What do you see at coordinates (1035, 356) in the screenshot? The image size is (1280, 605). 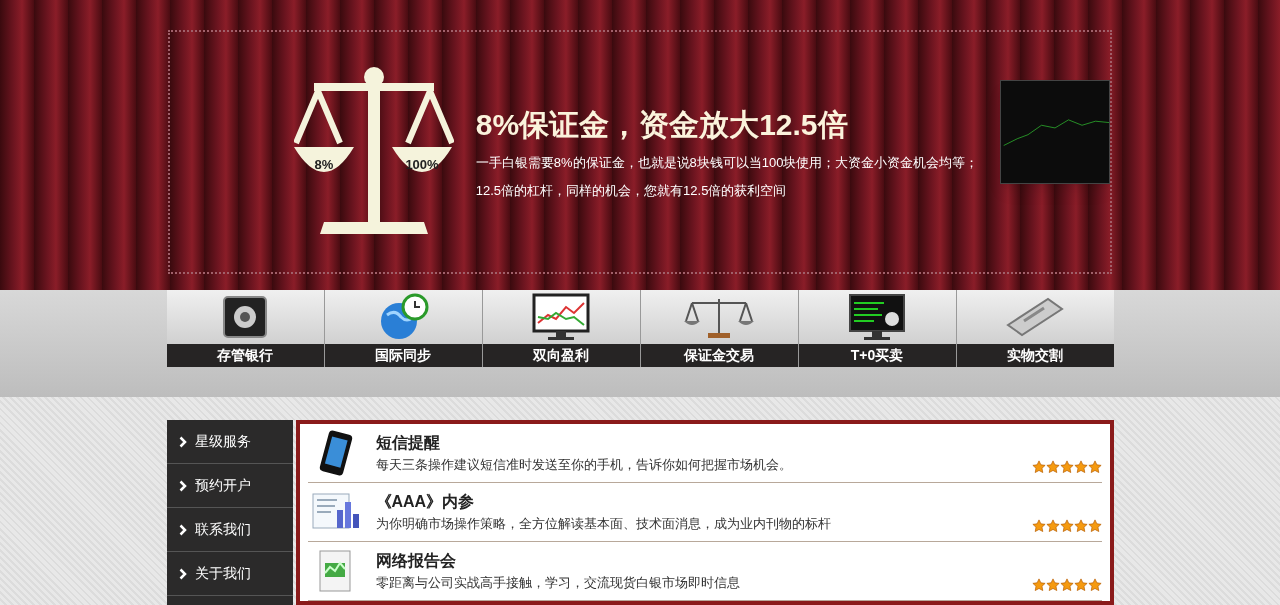 I see `feature-label: 实物交割` at bounding box center [1035, 356].